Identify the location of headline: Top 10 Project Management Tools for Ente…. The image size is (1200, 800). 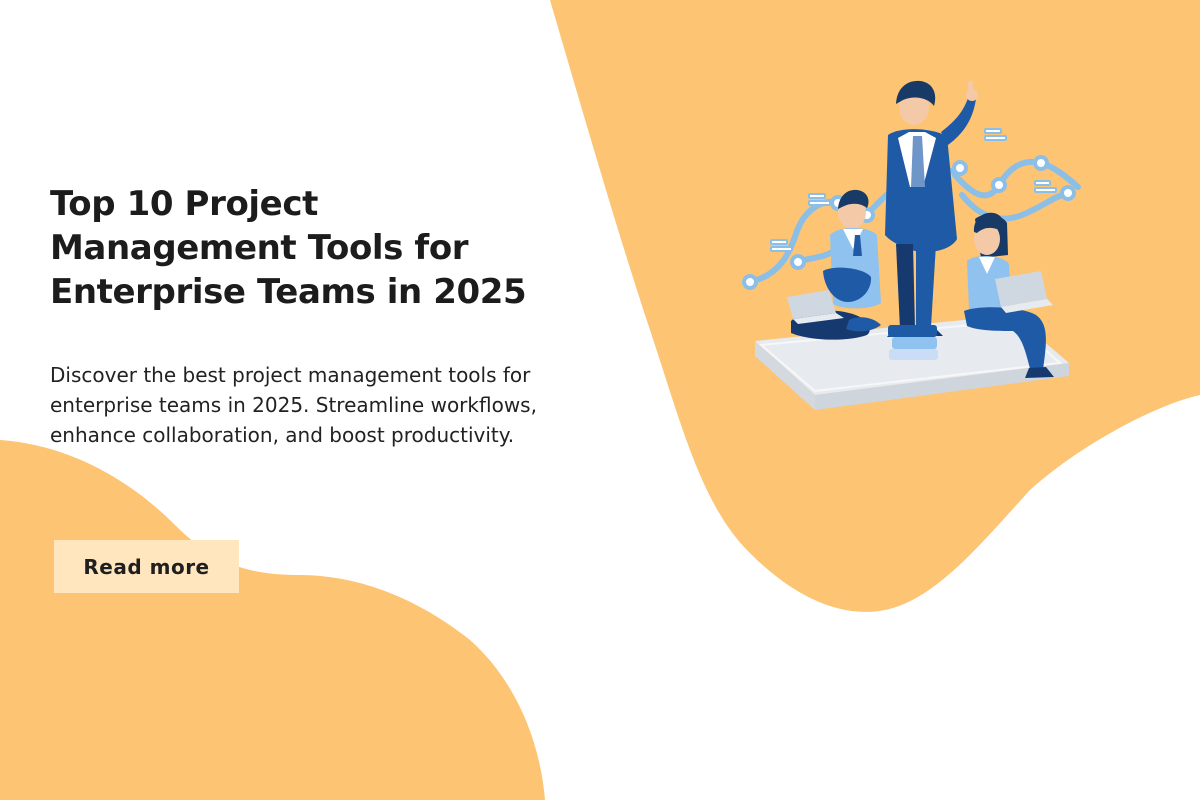
(288, 248).